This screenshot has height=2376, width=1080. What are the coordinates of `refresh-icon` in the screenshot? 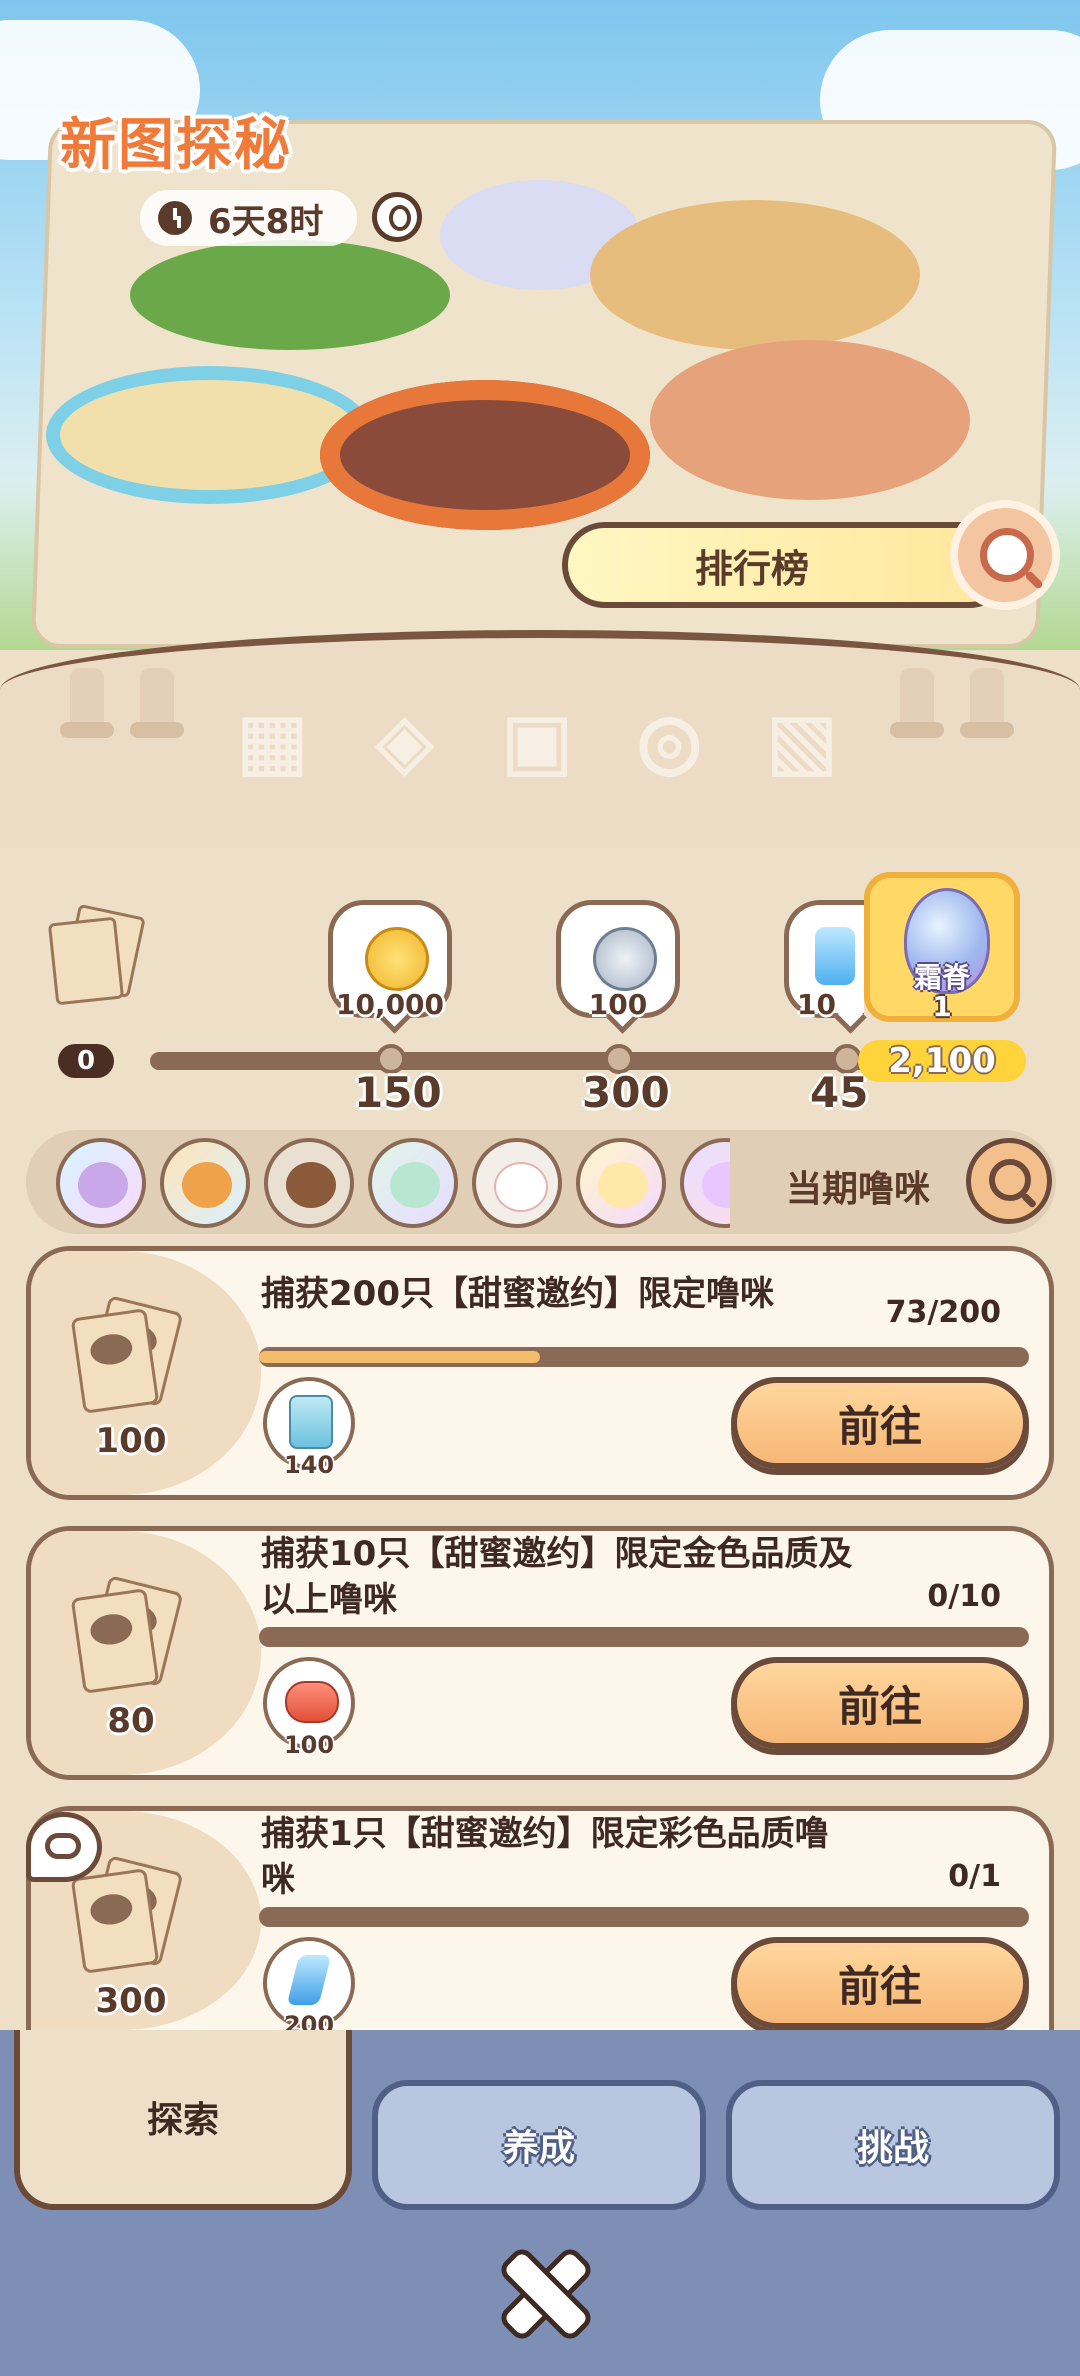 It's located at (64, 1847).